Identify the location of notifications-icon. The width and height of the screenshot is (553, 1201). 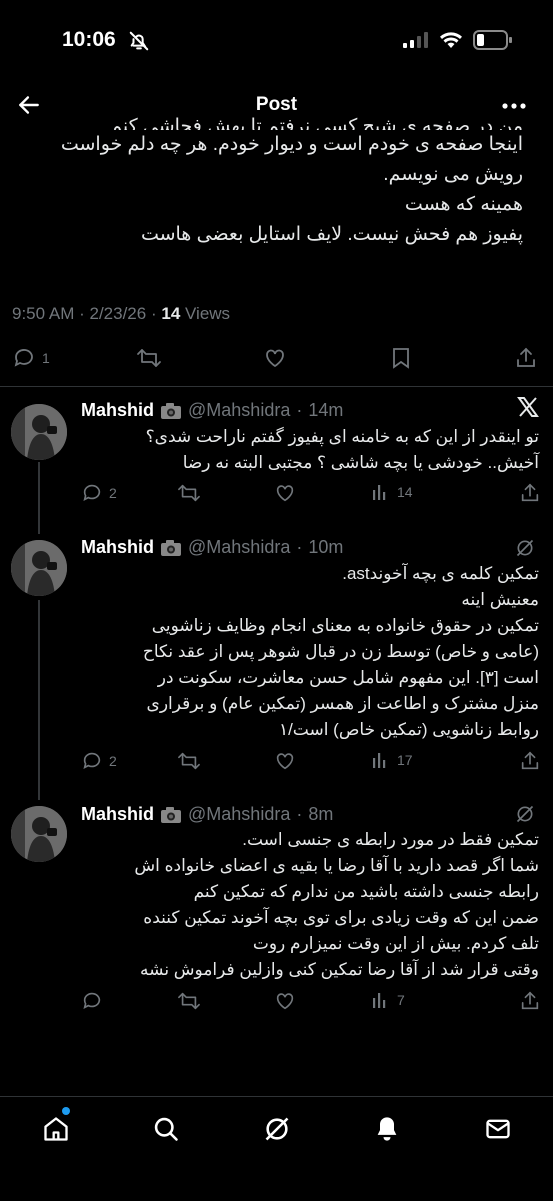
(387, 1129).